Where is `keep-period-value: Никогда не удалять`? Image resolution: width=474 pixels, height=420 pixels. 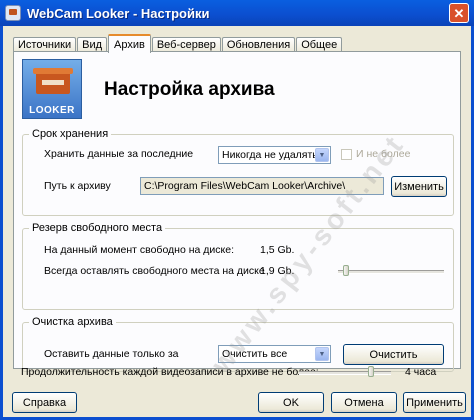 keep-period-value: Никогда не удалять is located at coordinates (270, 155).